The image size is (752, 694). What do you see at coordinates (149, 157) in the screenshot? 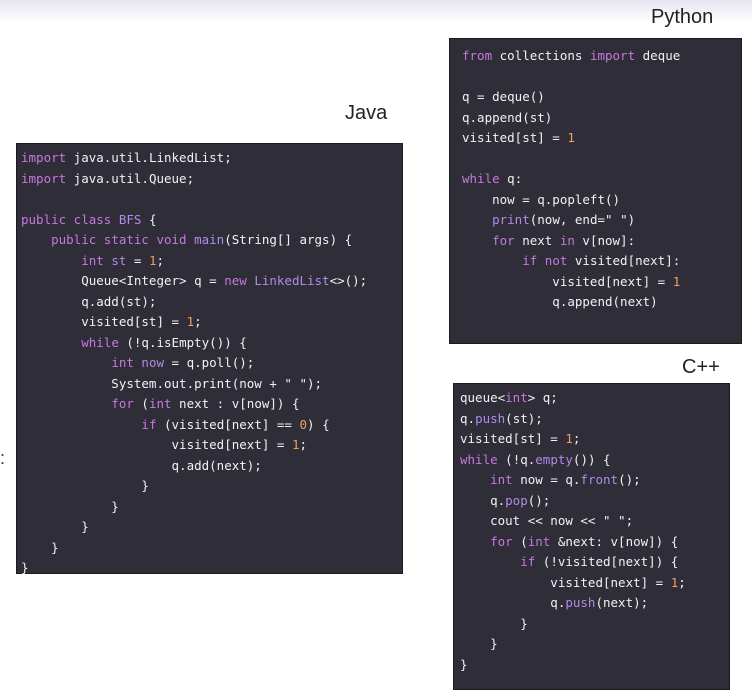
I see `java-code-token: java.util.LinkedList;` at bounding box center [149, 157].